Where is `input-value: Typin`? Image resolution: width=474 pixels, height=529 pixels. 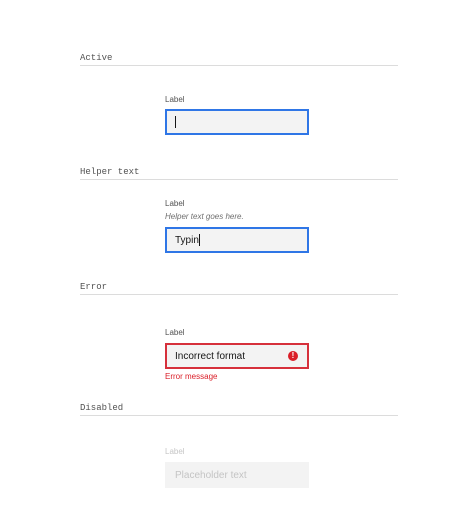
input-value: Typin is located at coordinates (187, 240).